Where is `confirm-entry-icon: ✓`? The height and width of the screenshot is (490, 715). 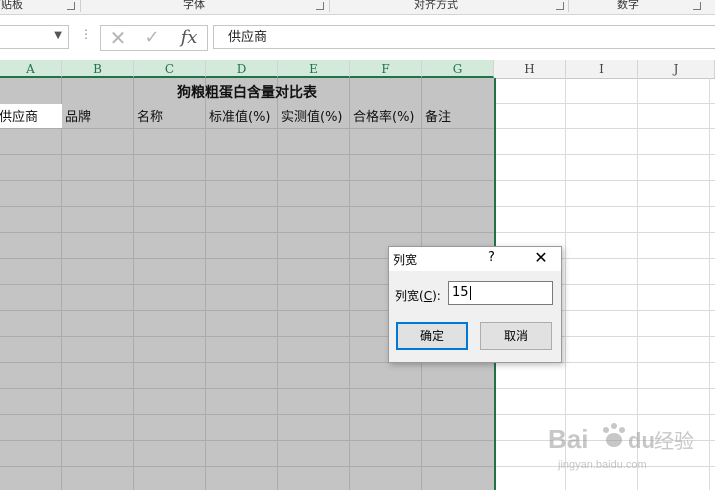 confirm-entry-icon: ✓ is located at coordinates (152, 38).